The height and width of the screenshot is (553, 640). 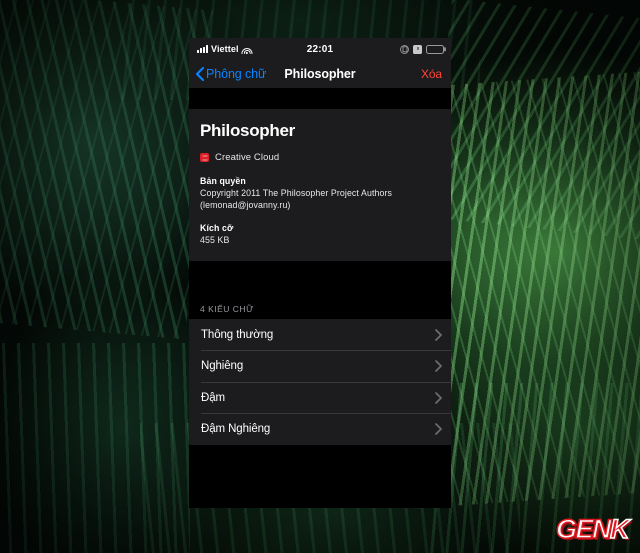 I want to click on battery-icon, so click(x=435, y=49).